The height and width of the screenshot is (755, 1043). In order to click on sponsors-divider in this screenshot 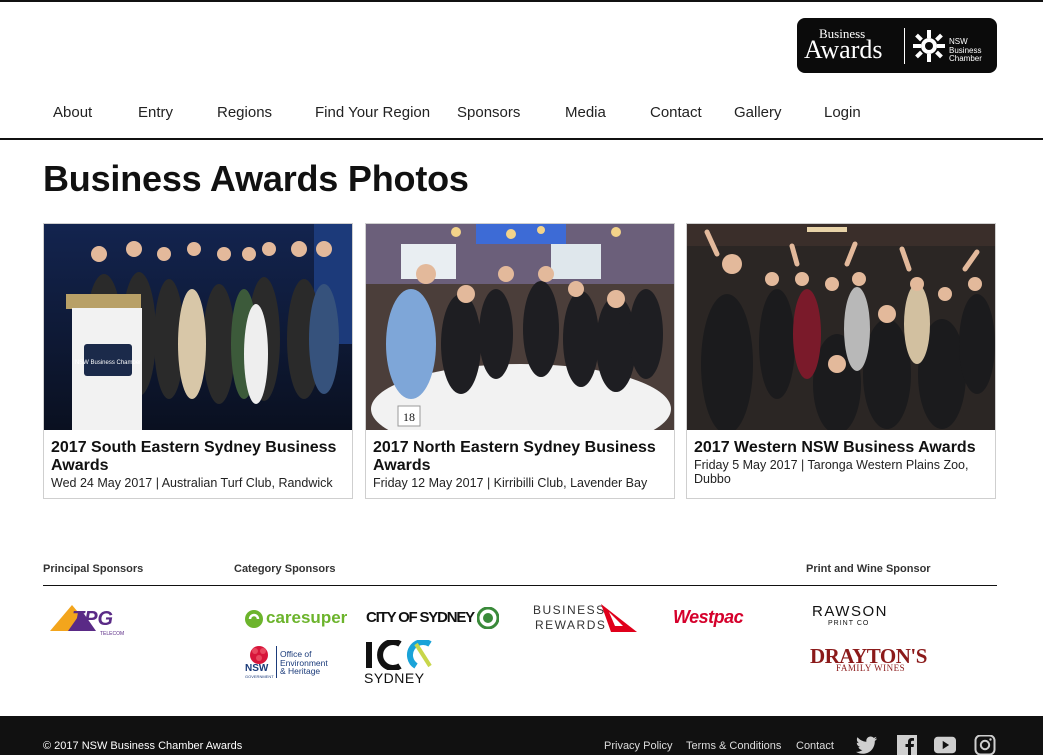, I will do `click(520, 585)`.